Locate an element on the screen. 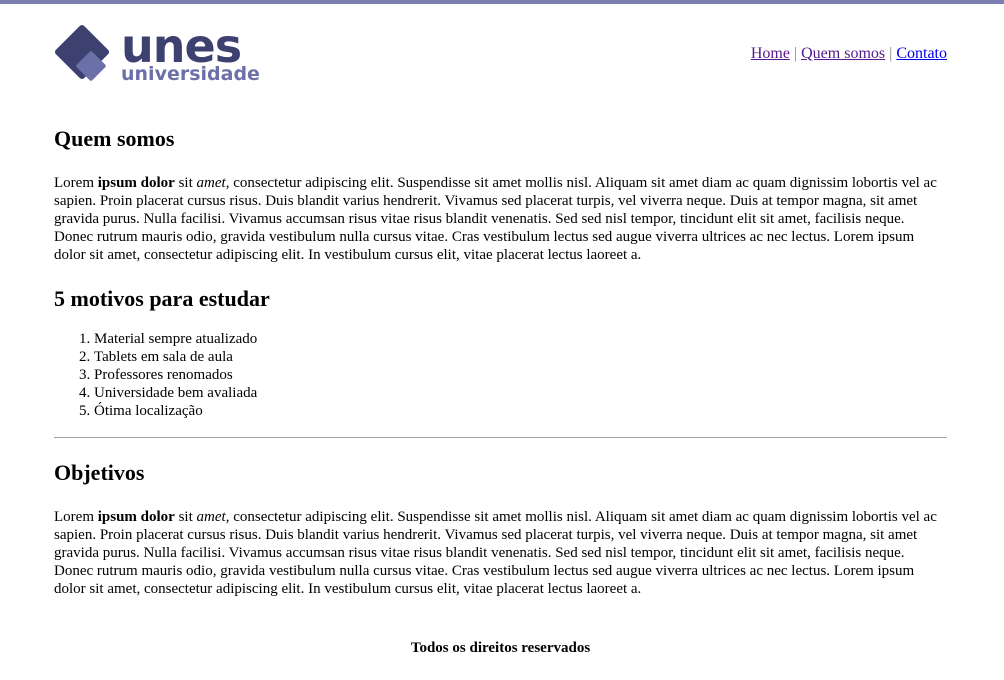 This screenshot has height=680, width=1004. section-divider is located at coordinates (500, 437).